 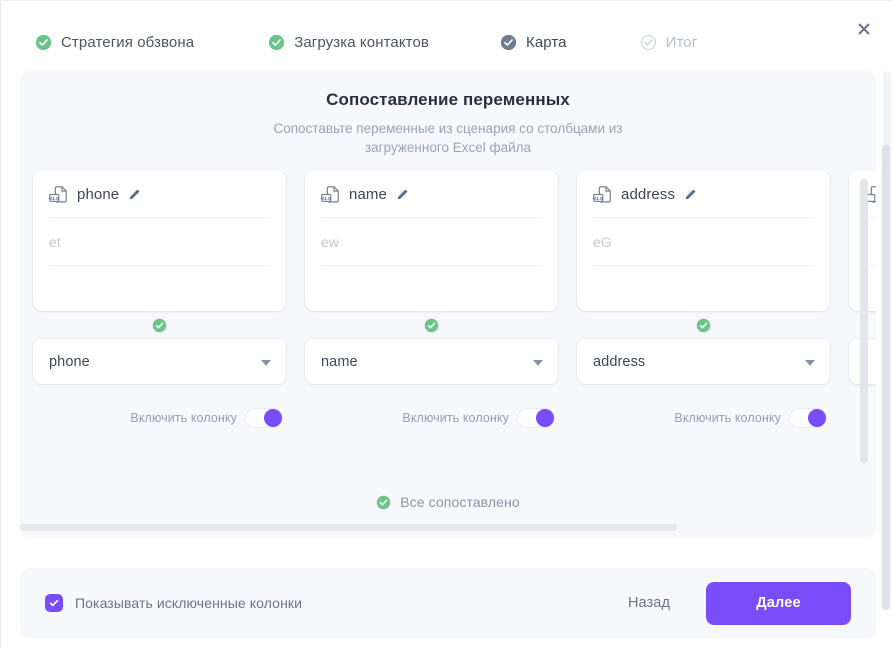 I want to click on status-text: Все сопоставлено, so click(x=460, y=502).